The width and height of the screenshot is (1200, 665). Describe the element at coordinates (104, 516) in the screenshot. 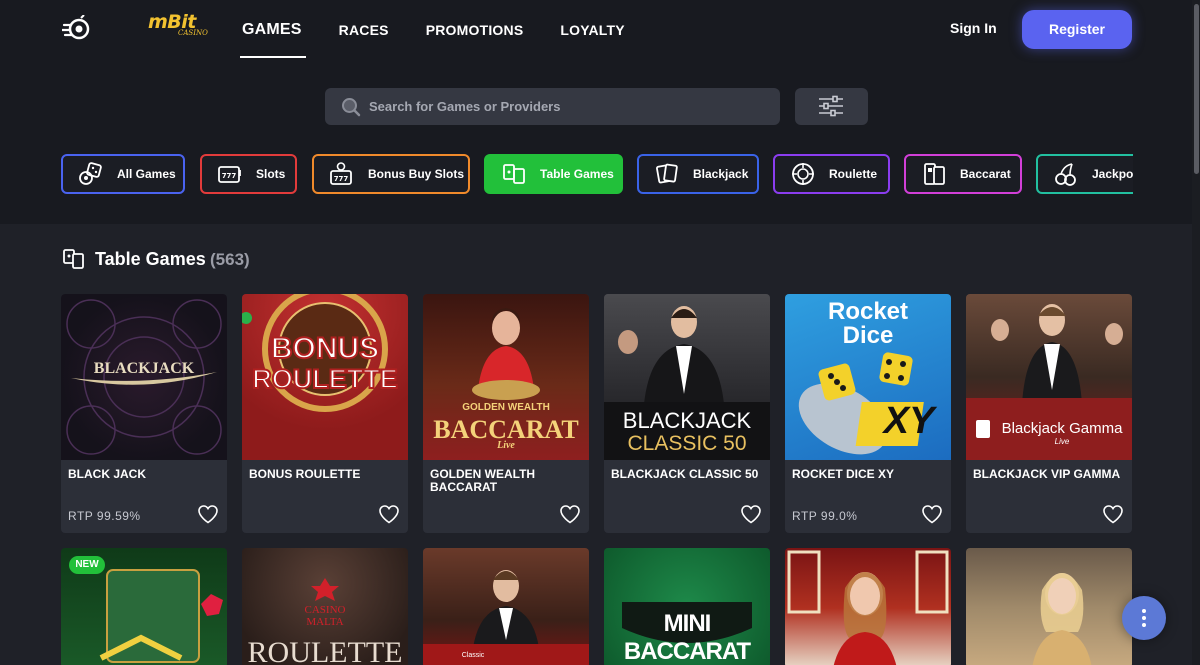

I see `game-rtp: RTP 99.59%` at that location.